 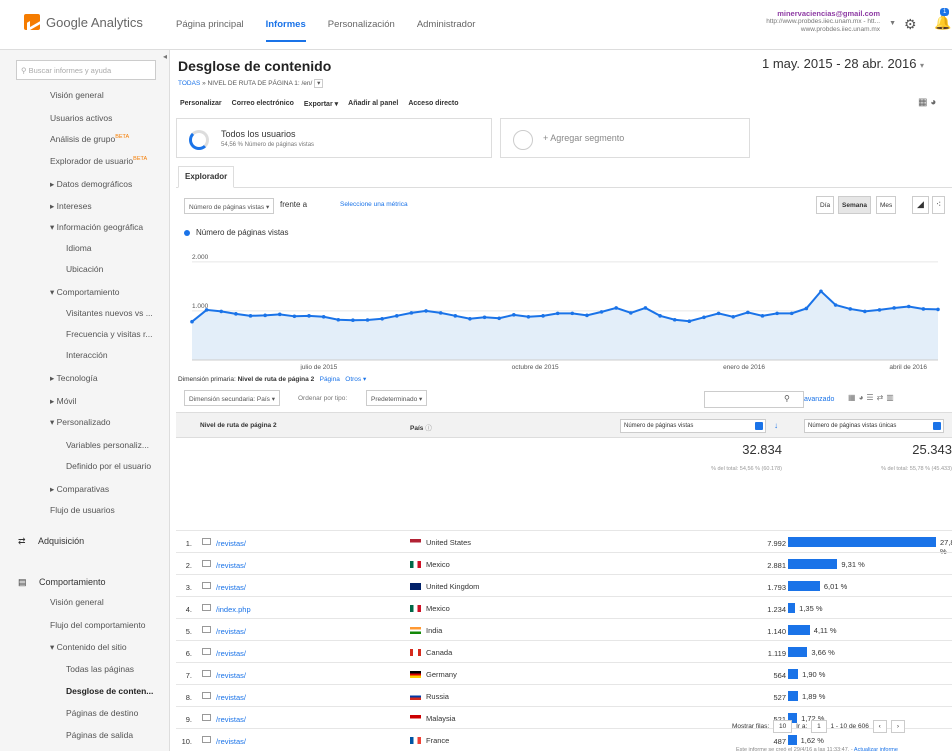 What do you see at coordinates (437, 740) in the screenshot?
I see `row-country: France` at bounding box center [437, 740].